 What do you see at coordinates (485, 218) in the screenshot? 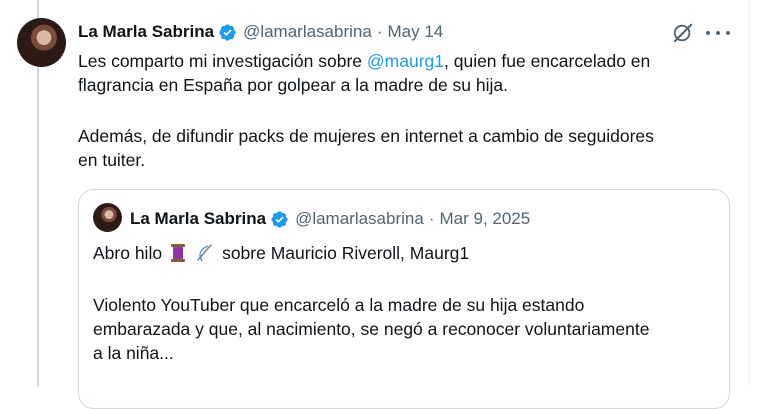
I see `quoted-tweet-date: Mar 9, 2025` at bounding box center [485, 218].